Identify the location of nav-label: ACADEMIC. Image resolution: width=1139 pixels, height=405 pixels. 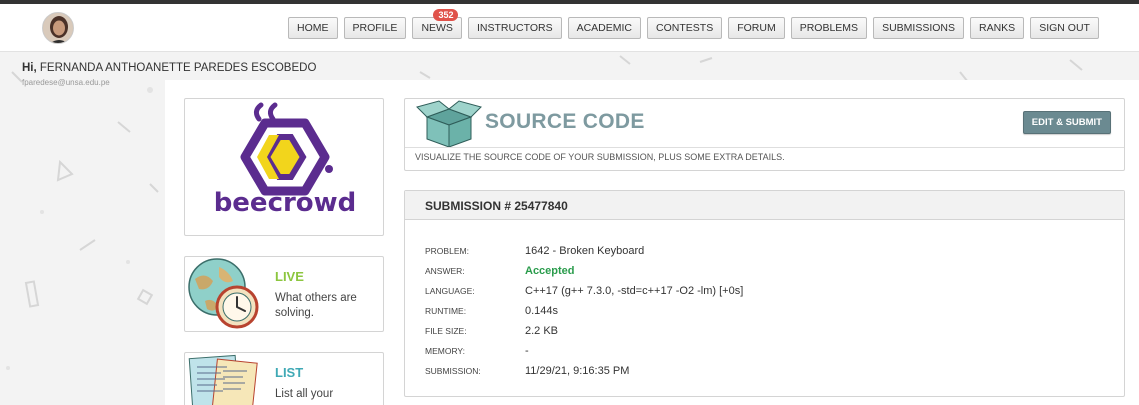
(604, 28).